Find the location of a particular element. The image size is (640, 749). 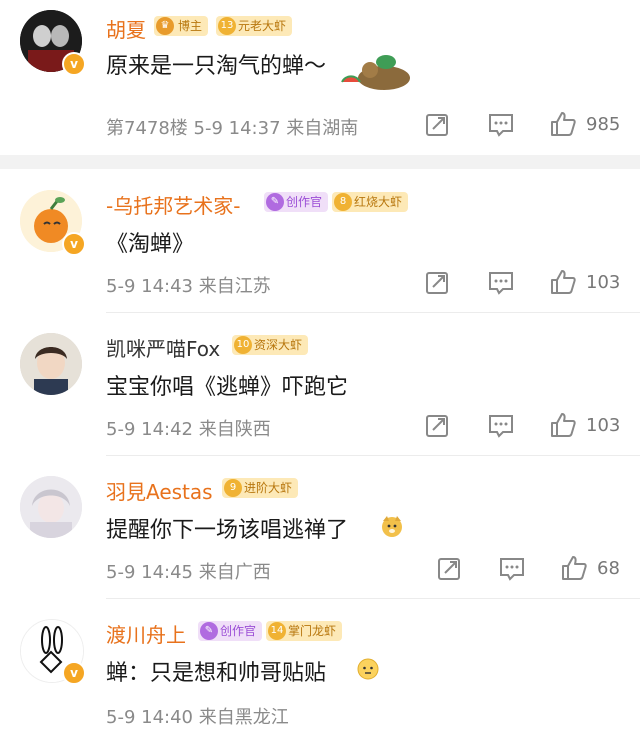

comment-text: 提醒你下一场该唱逃禅了 is located at coordinates (227, 530).